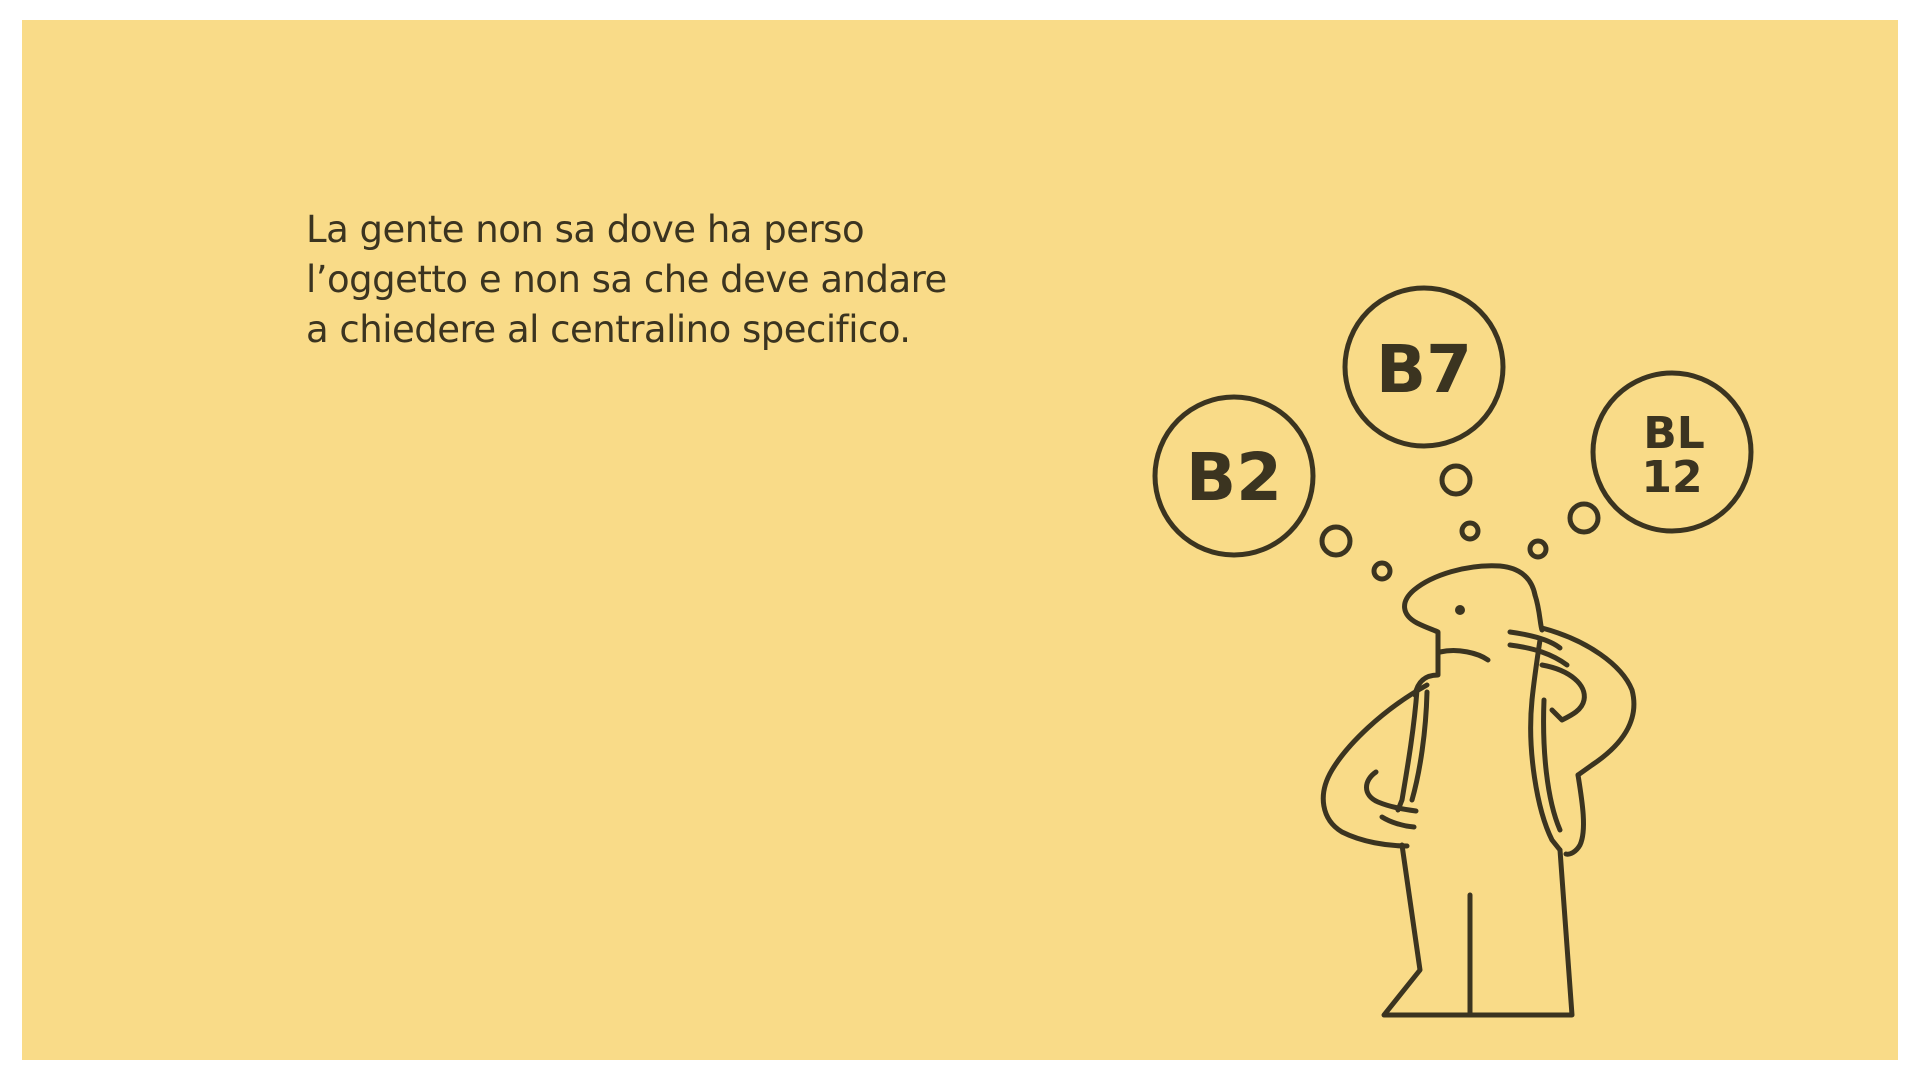  Describe the element at coordinates (1460, 610) in the screenshot. I see `person-eye` at that location.